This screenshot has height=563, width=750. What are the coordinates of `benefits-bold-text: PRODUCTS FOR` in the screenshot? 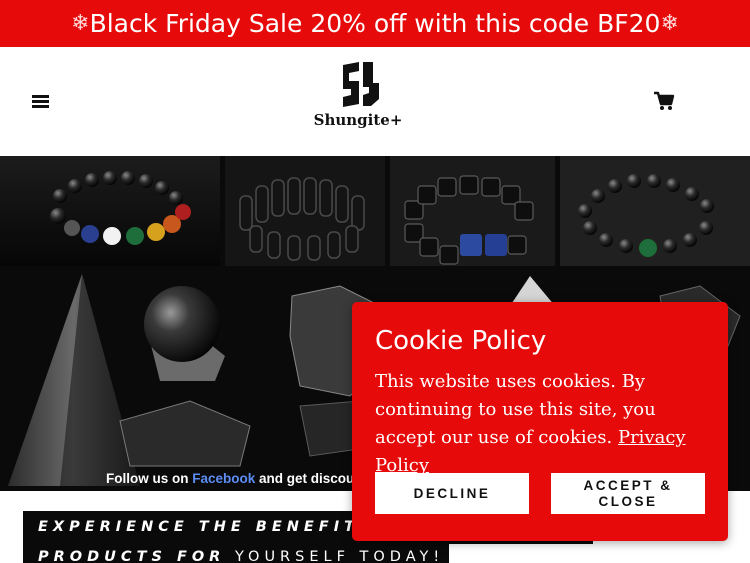 It's located at (132, 556).